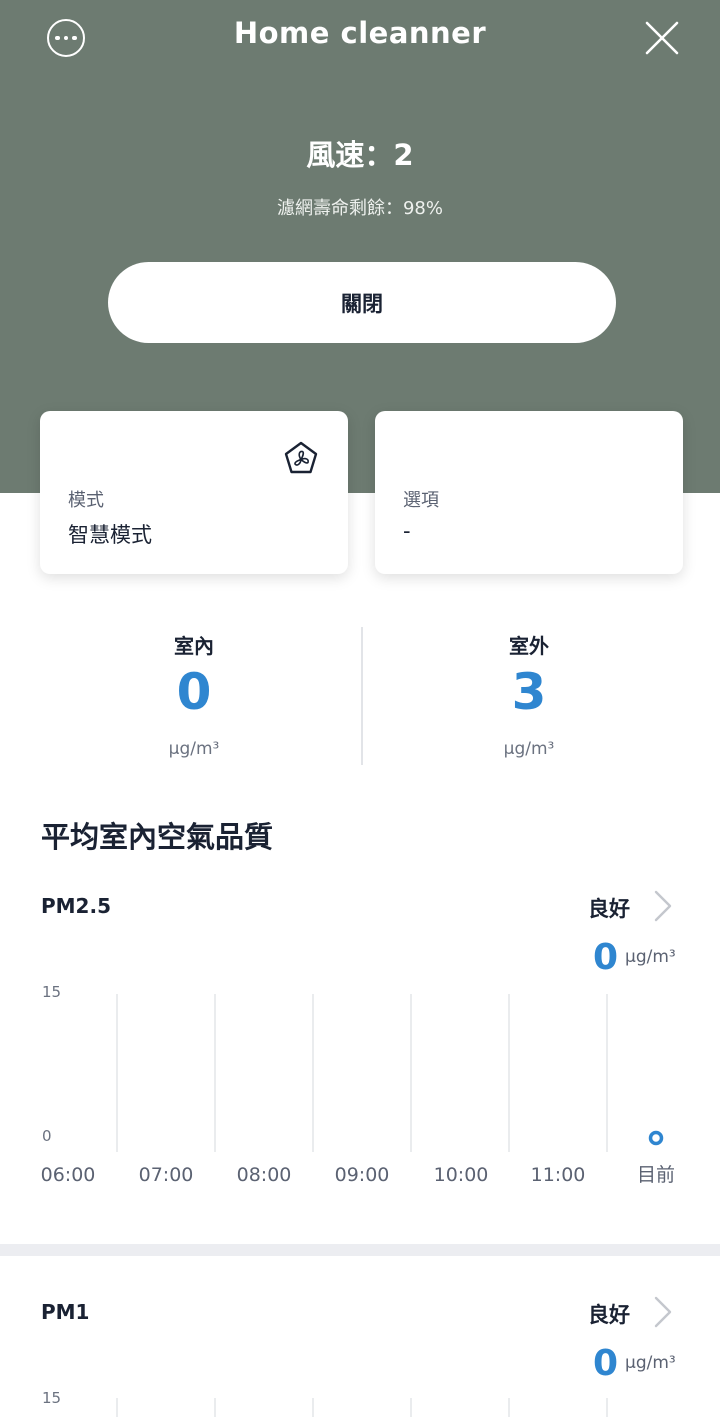  I want to click on metric-unit-pm1: µg/m³, so click(650, 1363).